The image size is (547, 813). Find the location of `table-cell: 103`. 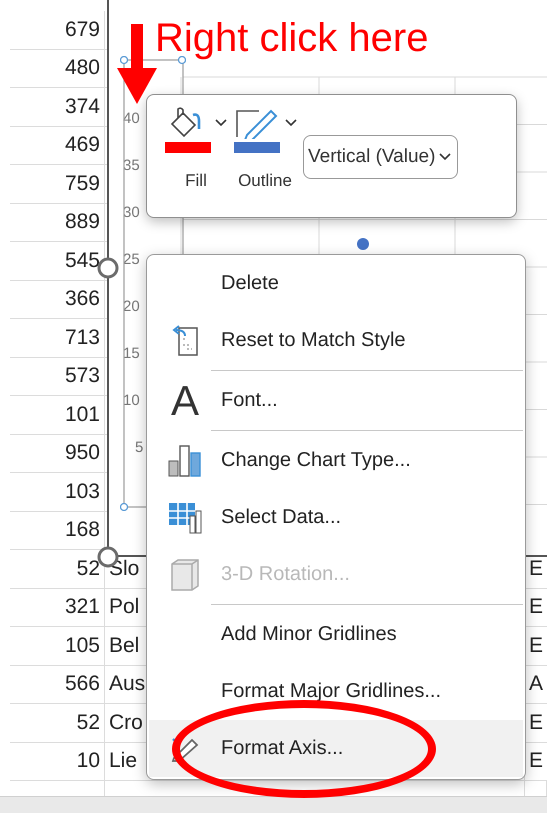

table-cell: 103 is located at coordinates (82, 492).